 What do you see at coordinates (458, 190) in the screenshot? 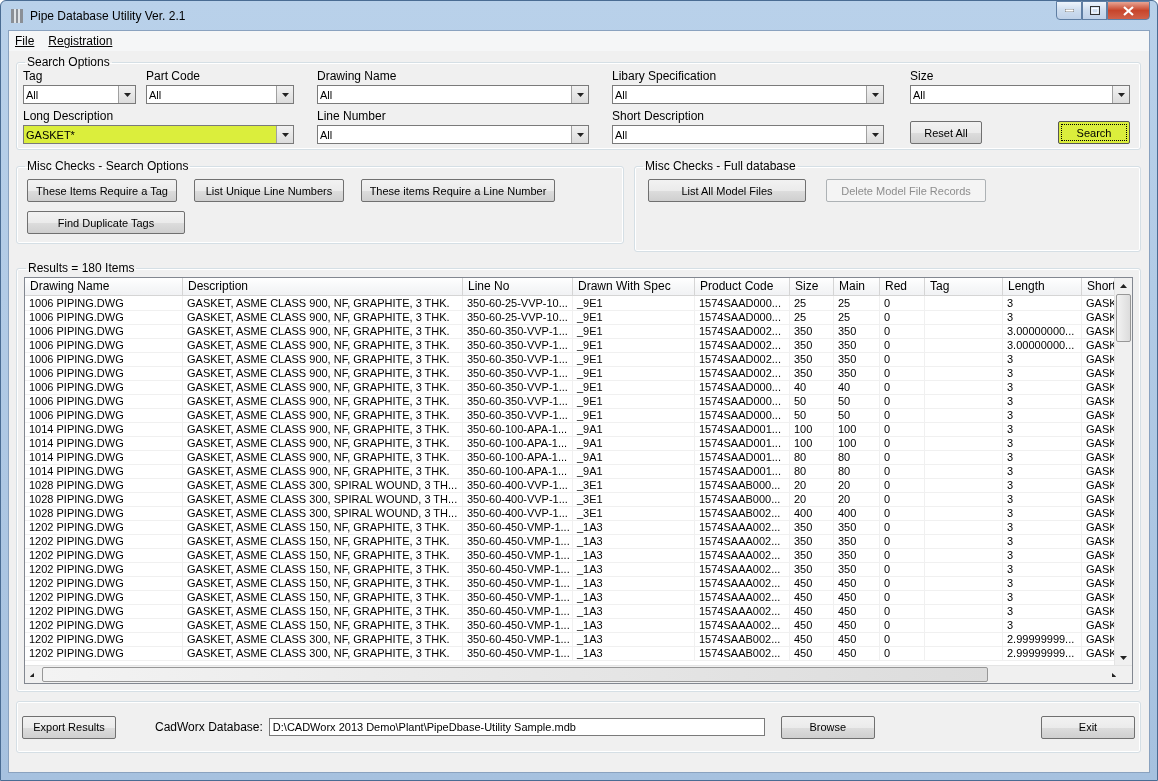
I see `check-button: These items Require a Line Number` at bounding box center [458, 190].